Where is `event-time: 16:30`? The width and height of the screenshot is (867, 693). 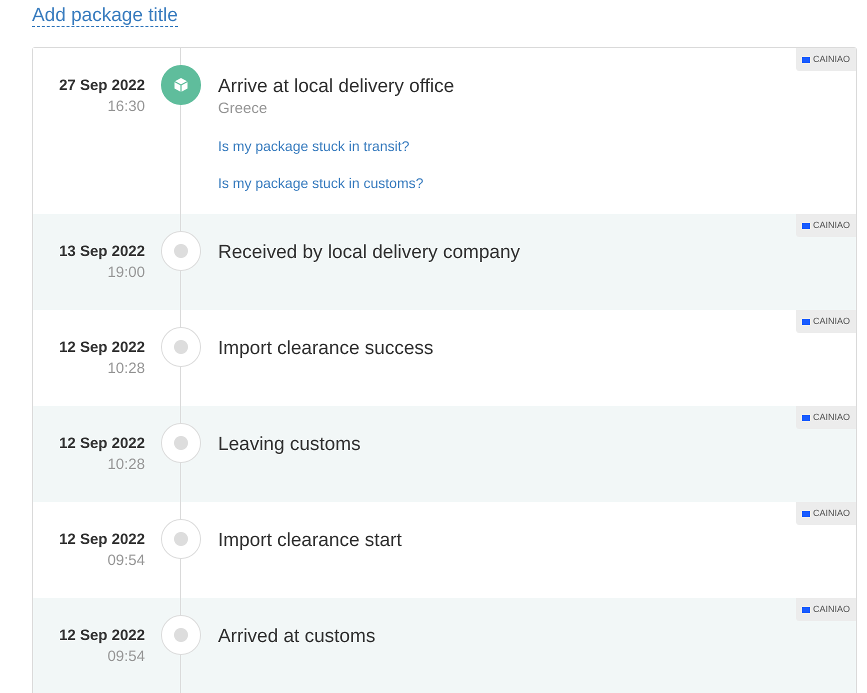 event-time: 16:30 is located at coordinates (125, 107).